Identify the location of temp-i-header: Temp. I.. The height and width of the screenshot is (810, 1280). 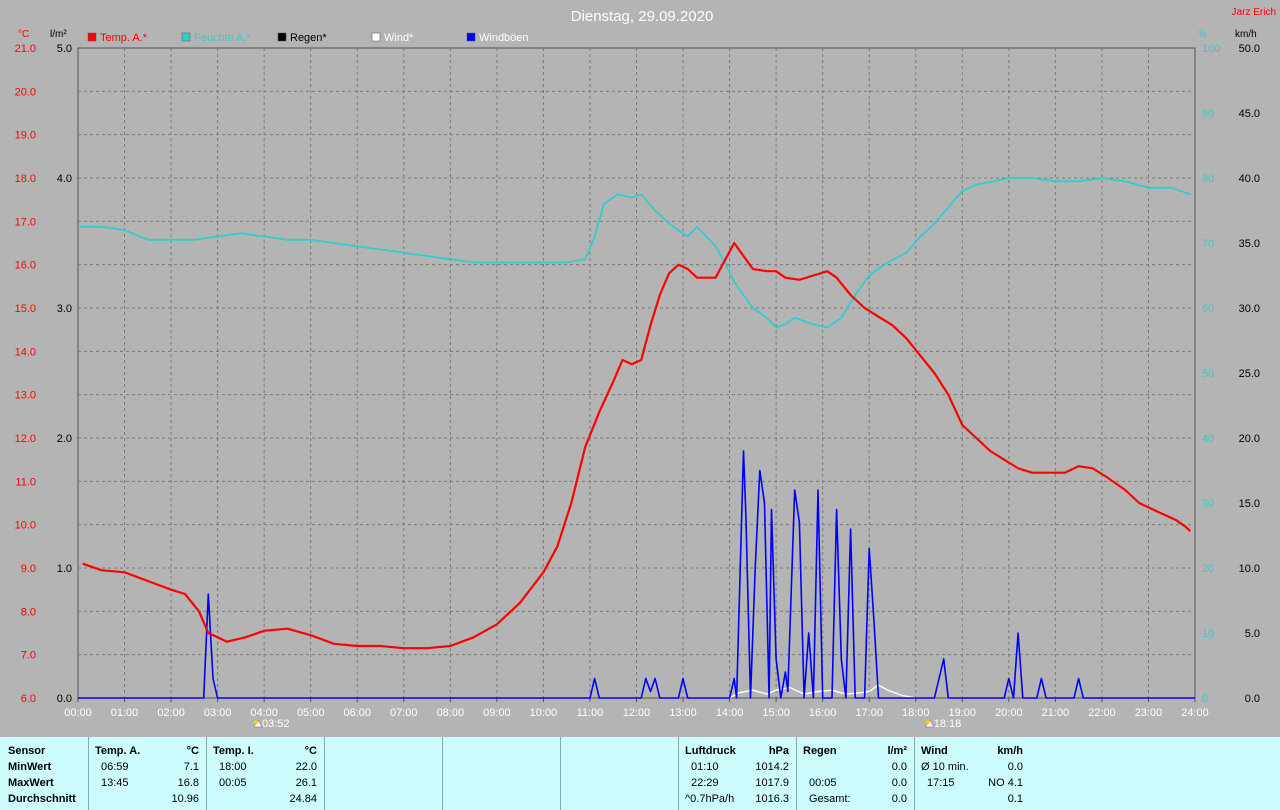
(233, 751).